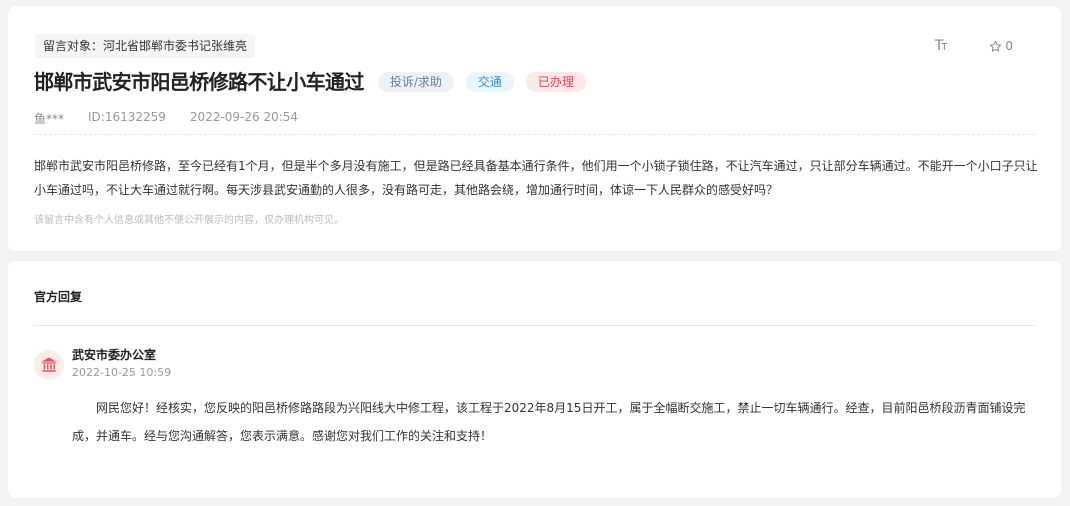 This screenshot has width=1070, height=506. What do you see at coordinates (1009, 46) in the screenshot?
I see `favorite-count: 0` at bounding box center [1009, 46].